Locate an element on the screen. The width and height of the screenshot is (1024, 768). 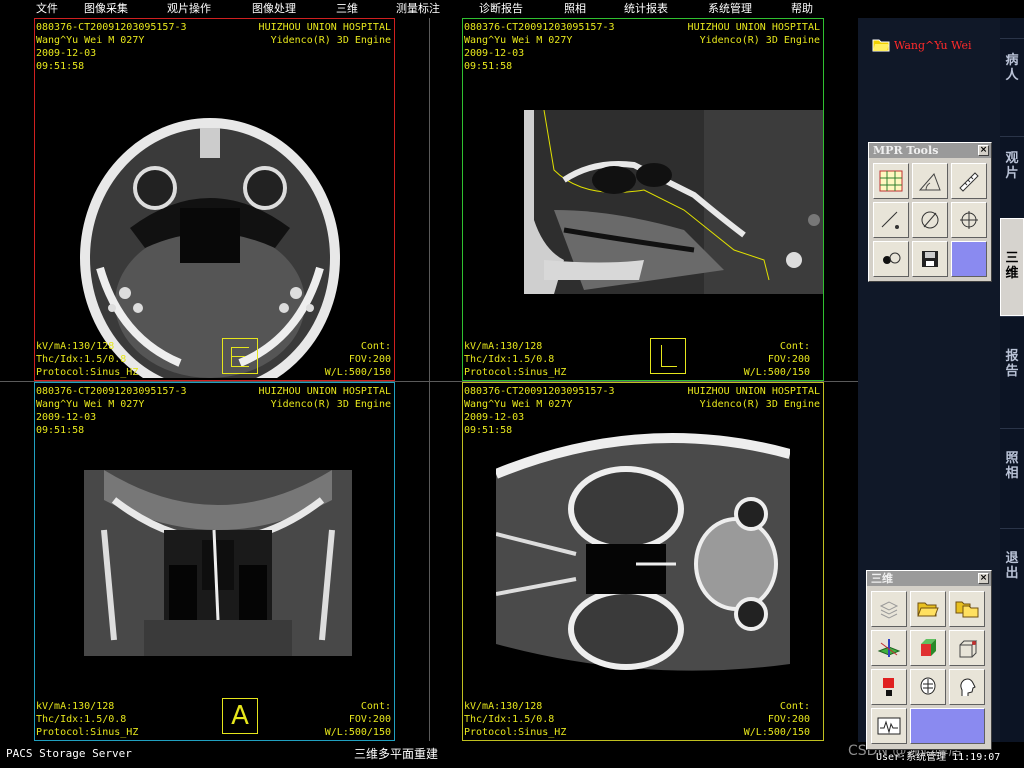
waveform-icon is located at coordinates (889, 726).